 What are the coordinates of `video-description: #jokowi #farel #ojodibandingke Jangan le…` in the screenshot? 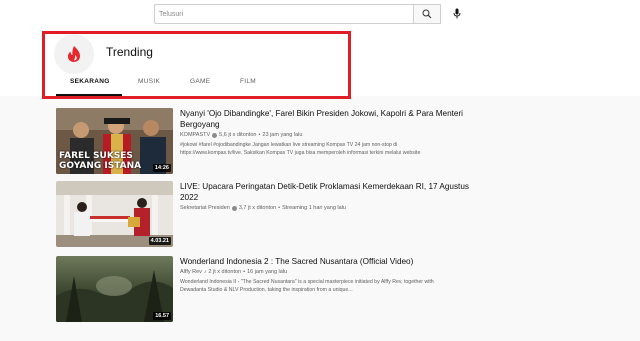 It's located at (300, 149).